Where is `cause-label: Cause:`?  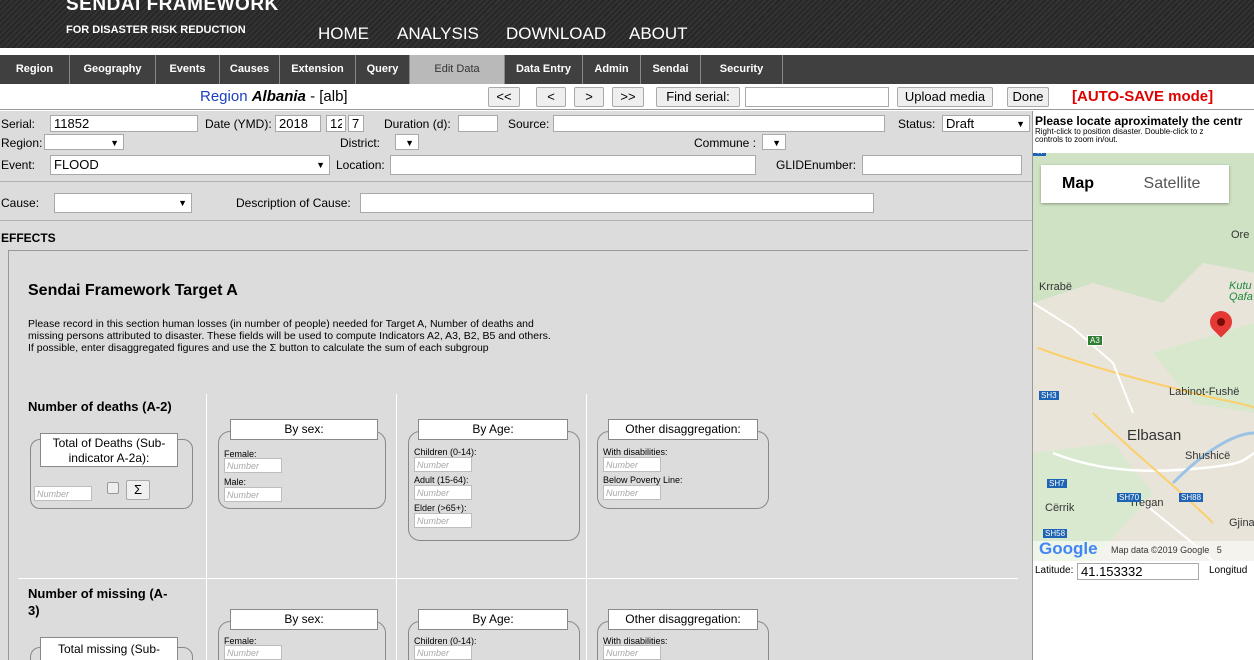 cause-label: Cause: is located at coordinates (20, 203).